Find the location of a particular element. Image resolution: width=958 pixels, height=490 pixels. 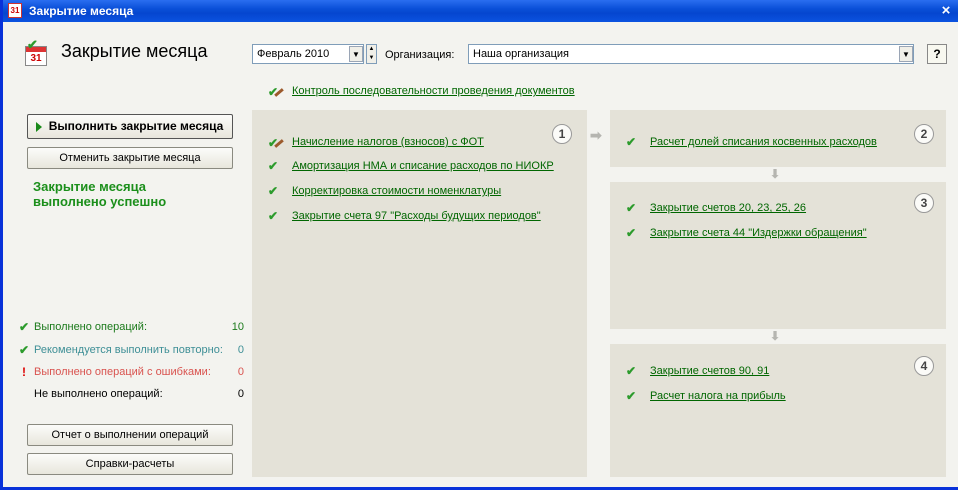

stage-number-badge: 1 is located at coordinates (562, 134).